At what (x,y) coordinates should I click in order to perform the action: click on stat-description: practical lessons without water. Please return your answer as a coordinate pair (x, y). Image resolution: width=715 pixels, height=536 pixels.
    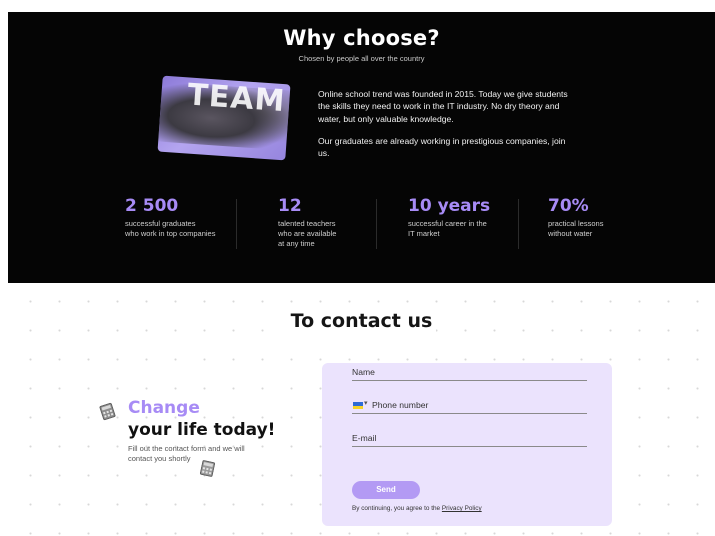
    Looking at the image, I should click on (575, 229).